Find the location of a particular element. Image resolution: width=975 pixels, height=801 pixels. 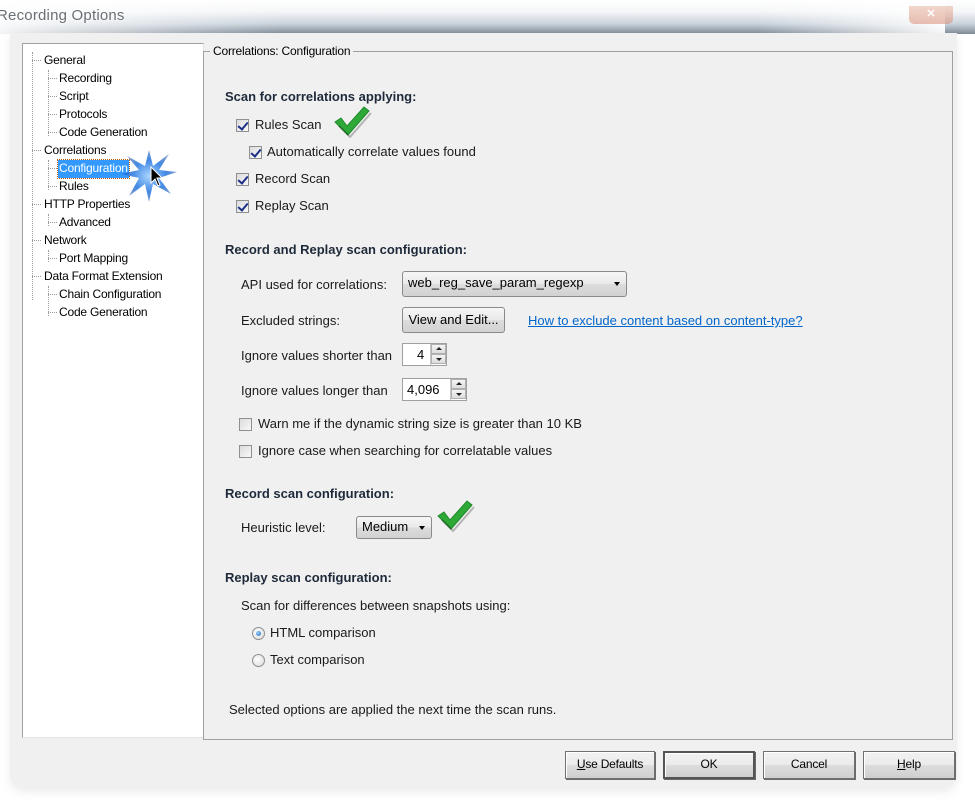

text-comparison-radio is located at coordinates (258, 660).